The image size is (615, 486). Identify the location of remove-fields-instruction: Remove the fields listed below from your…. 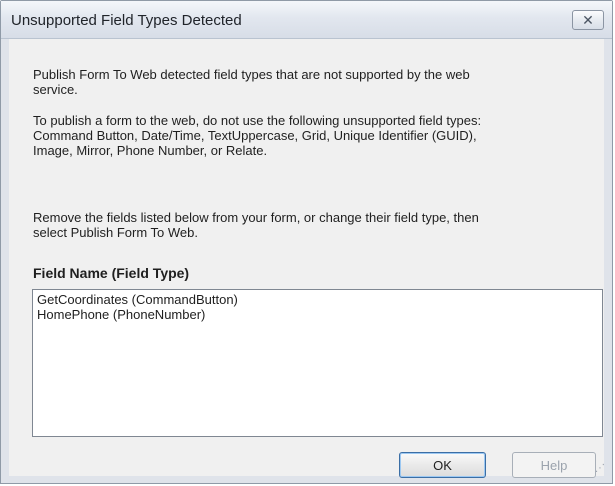
(256, 225).